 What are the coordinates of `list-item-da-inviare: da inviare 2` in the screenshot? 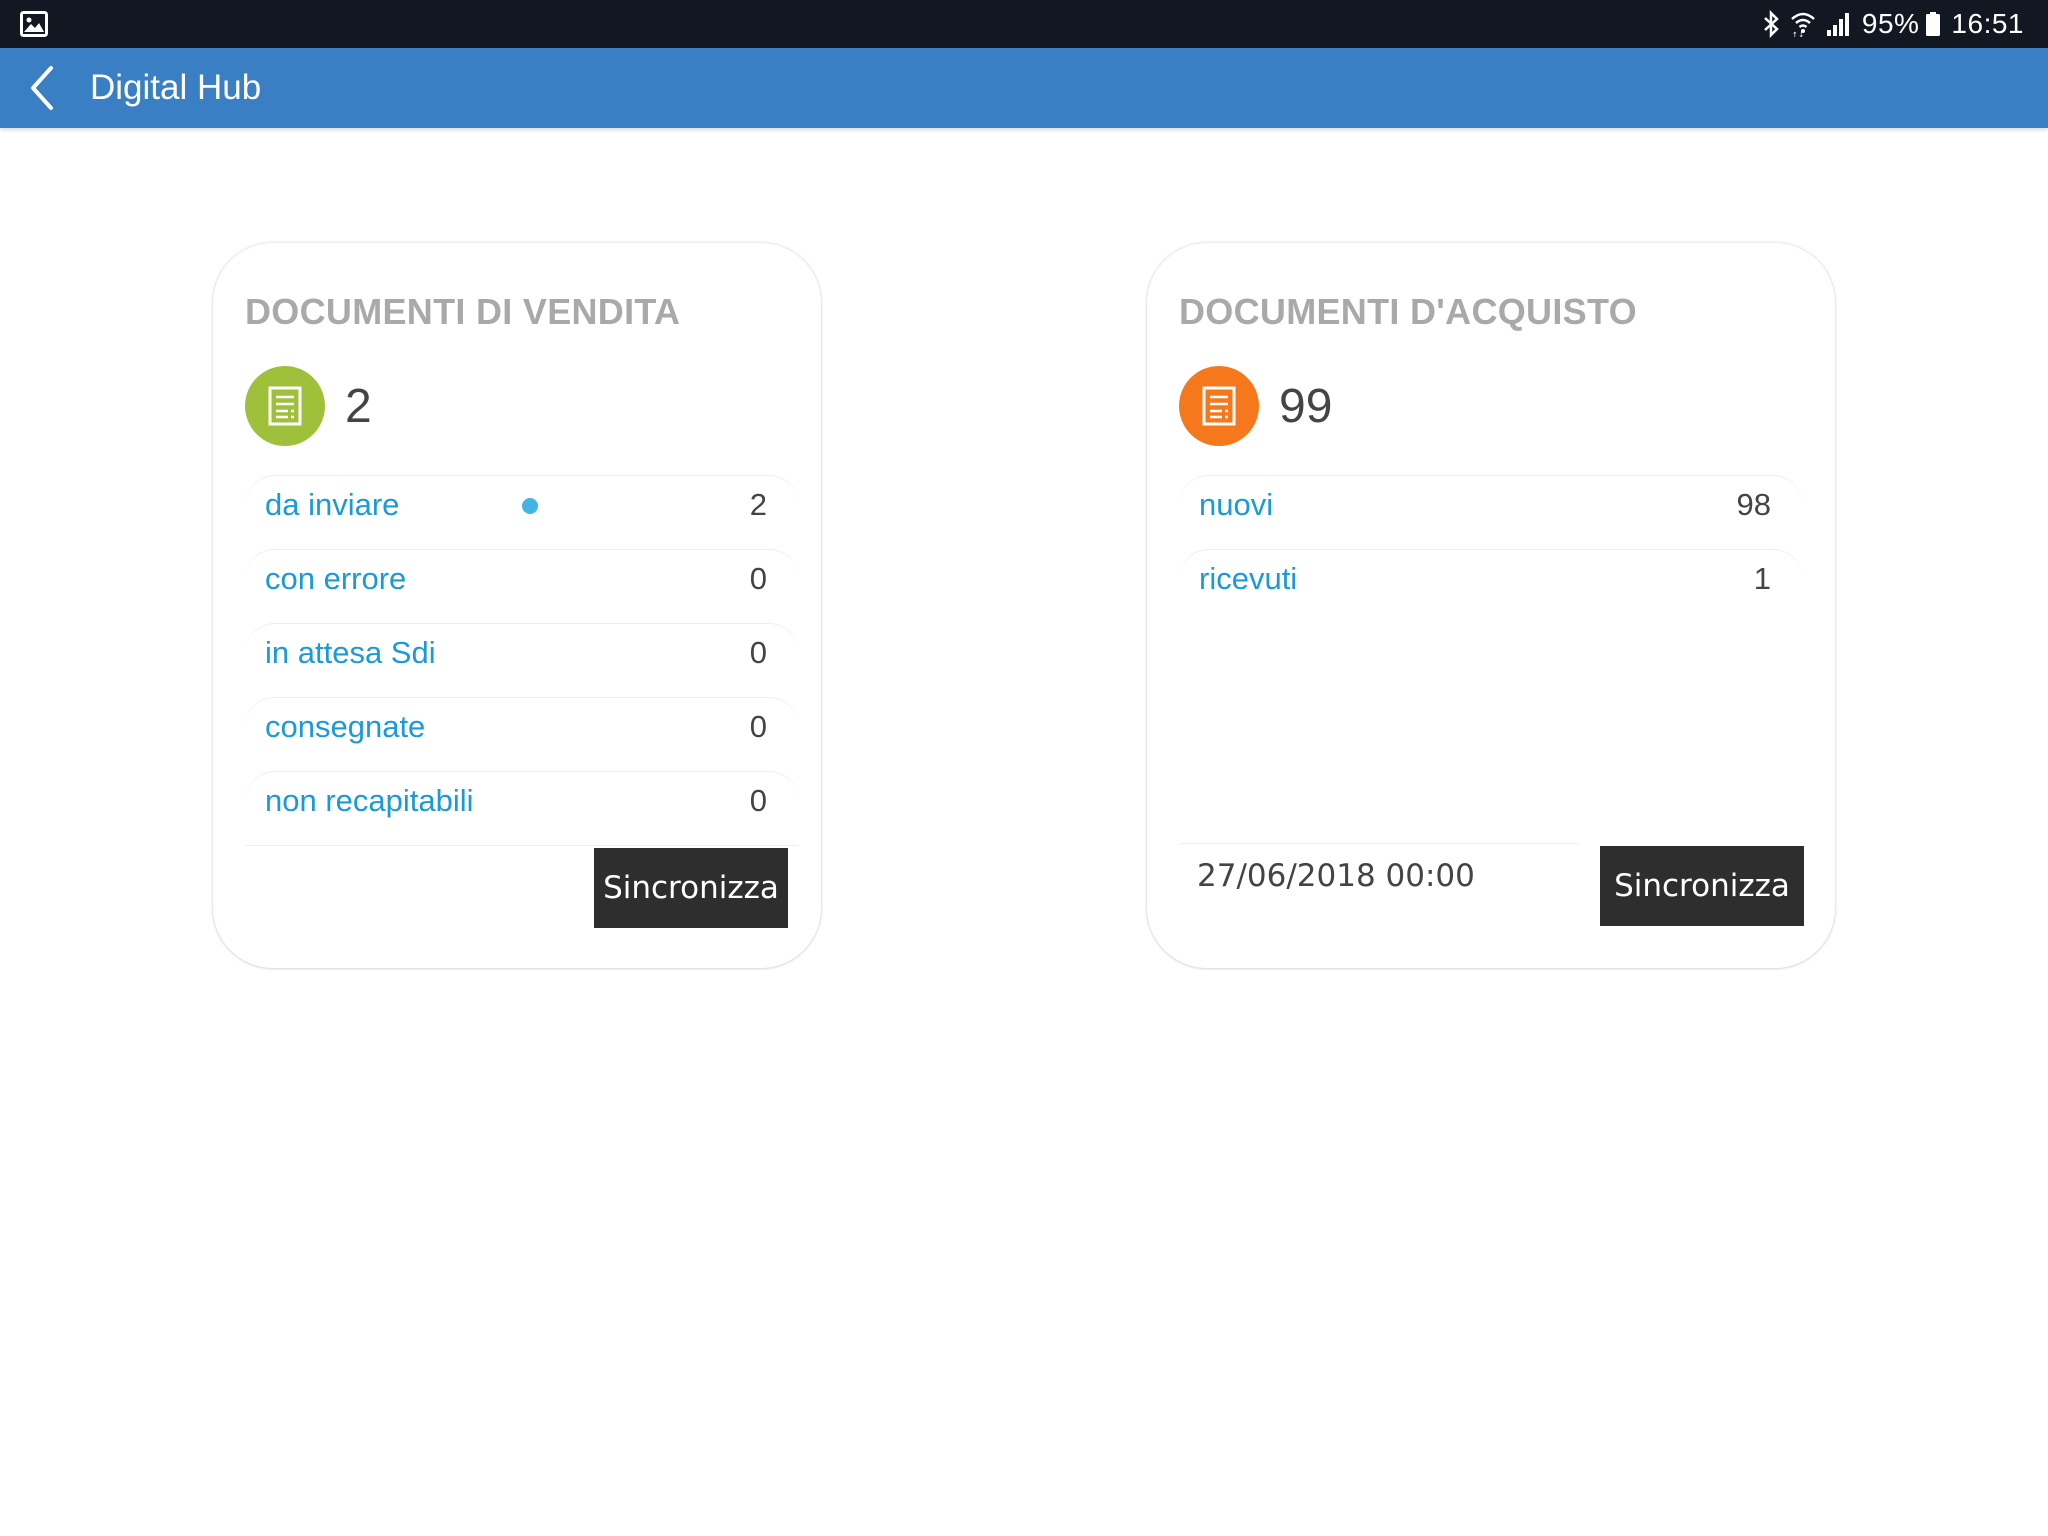 It's located at (522, 512).